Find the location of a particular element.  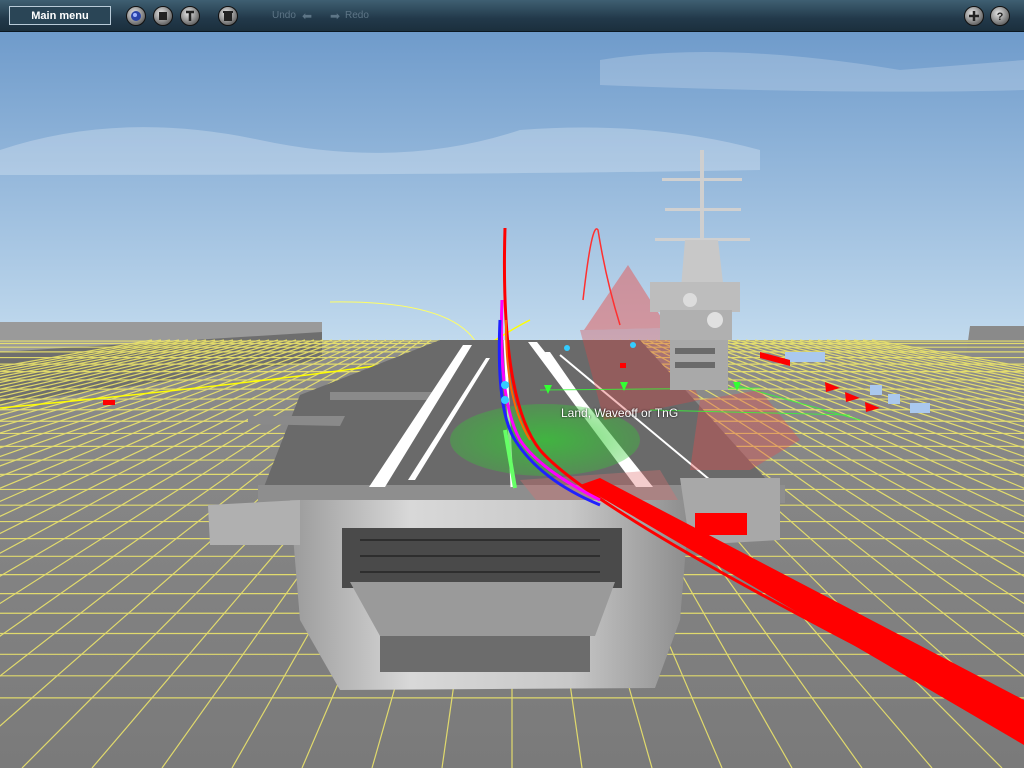

undo-arrow-icon: ⬅ is located at coordinates (307, 16).